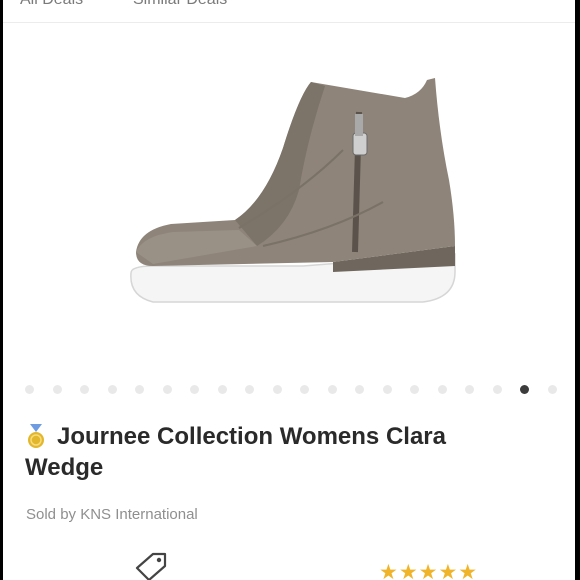 The height and width of the screenshot is (580, 580). What do you see at coordinates (151, 565) in the screenshot?
I see `price-tag-icon` at bounding box center [151, 565].